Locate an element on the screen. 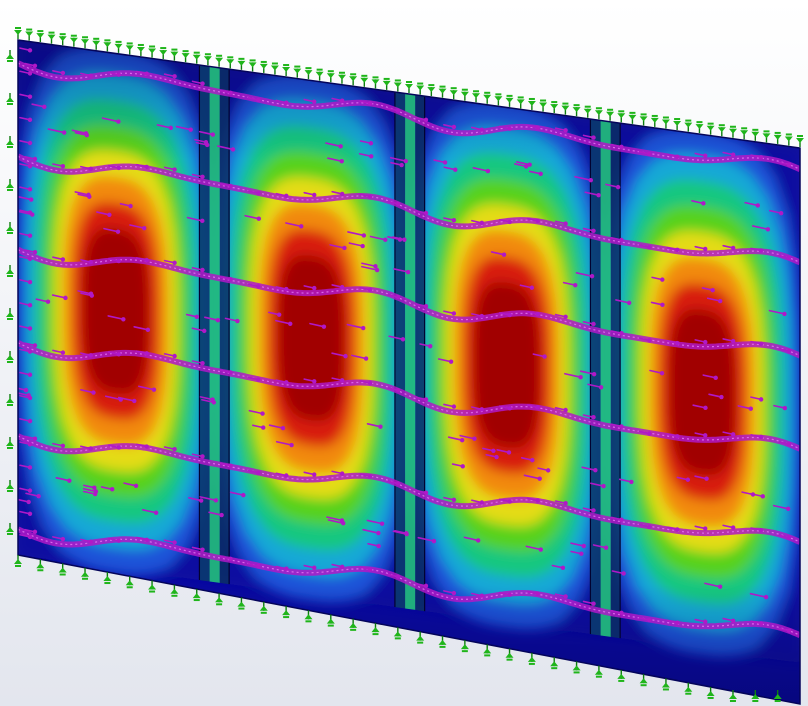  stiffener-flange-right is located at coordinates (420, 353).